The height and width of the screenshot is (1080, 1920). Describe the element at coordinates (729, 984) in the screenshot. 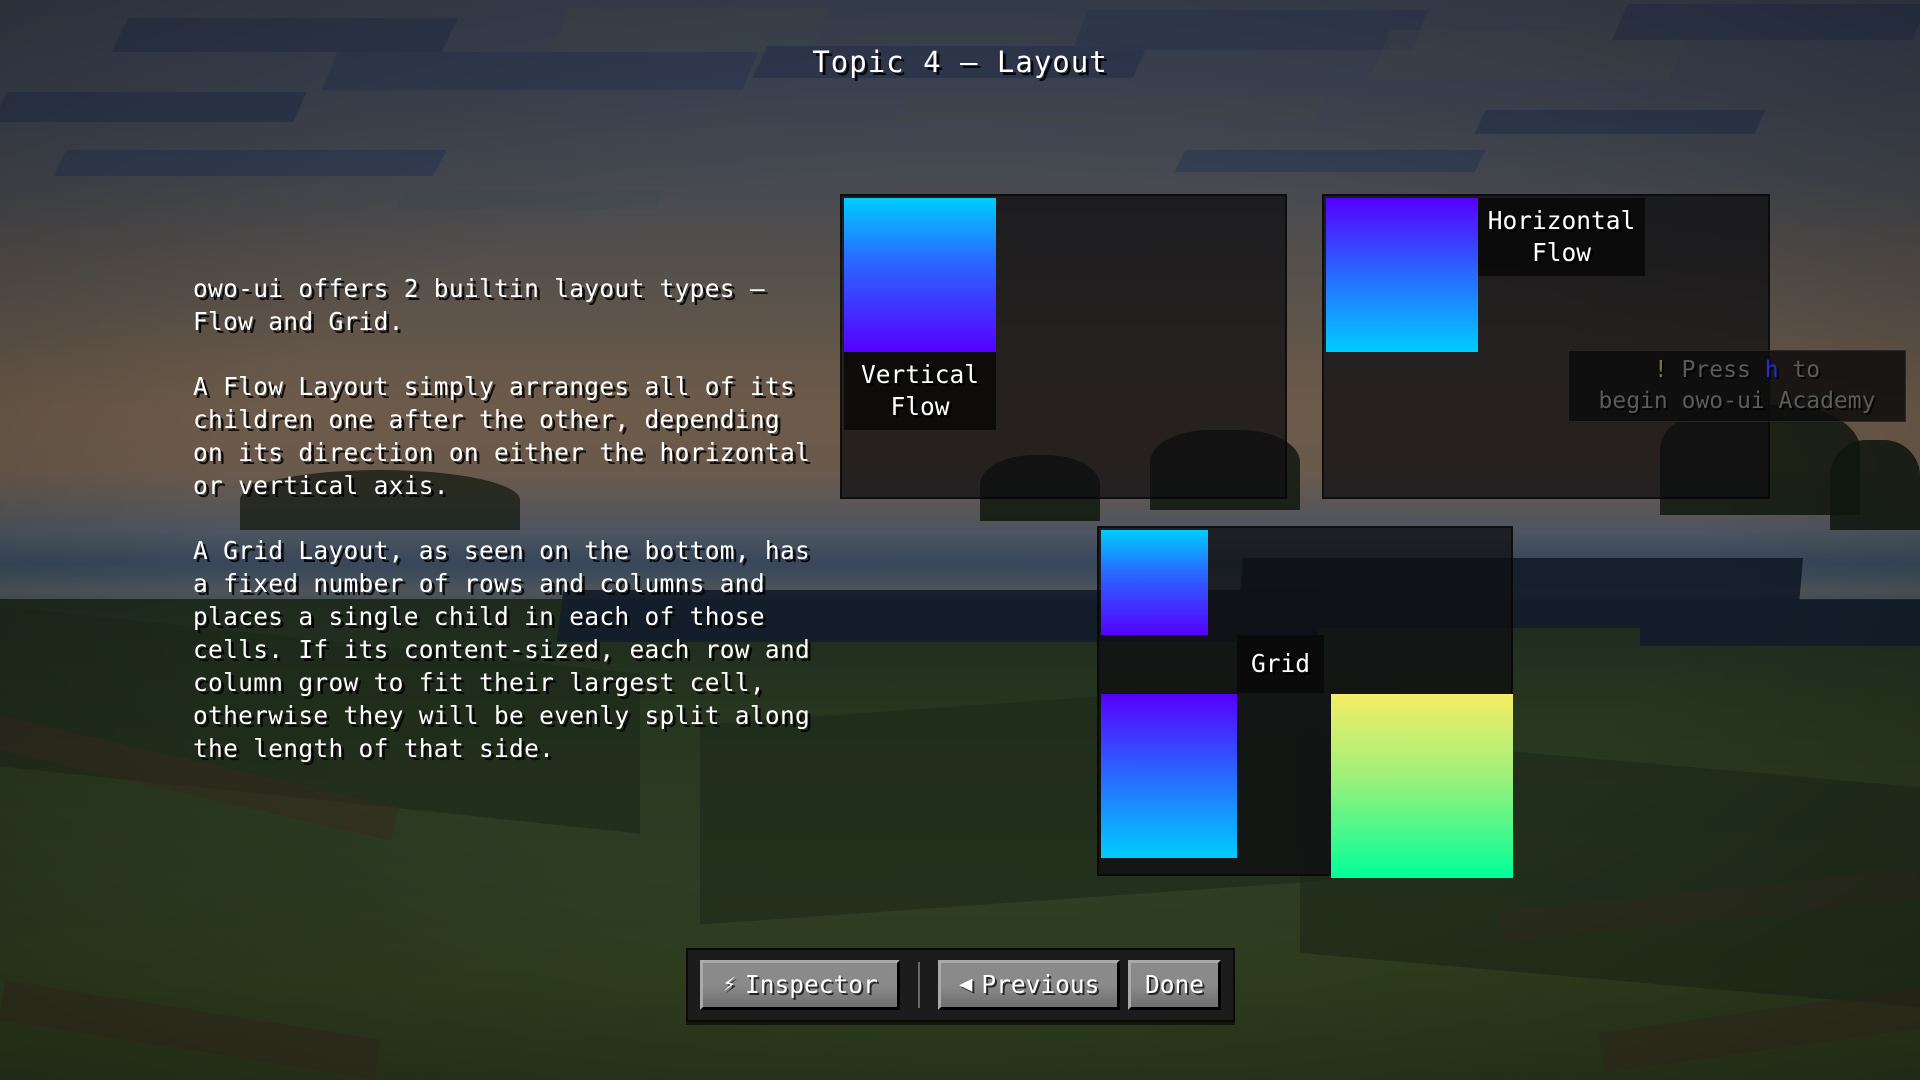

I see `lightning-bolt-icon: ⚡` at that location.